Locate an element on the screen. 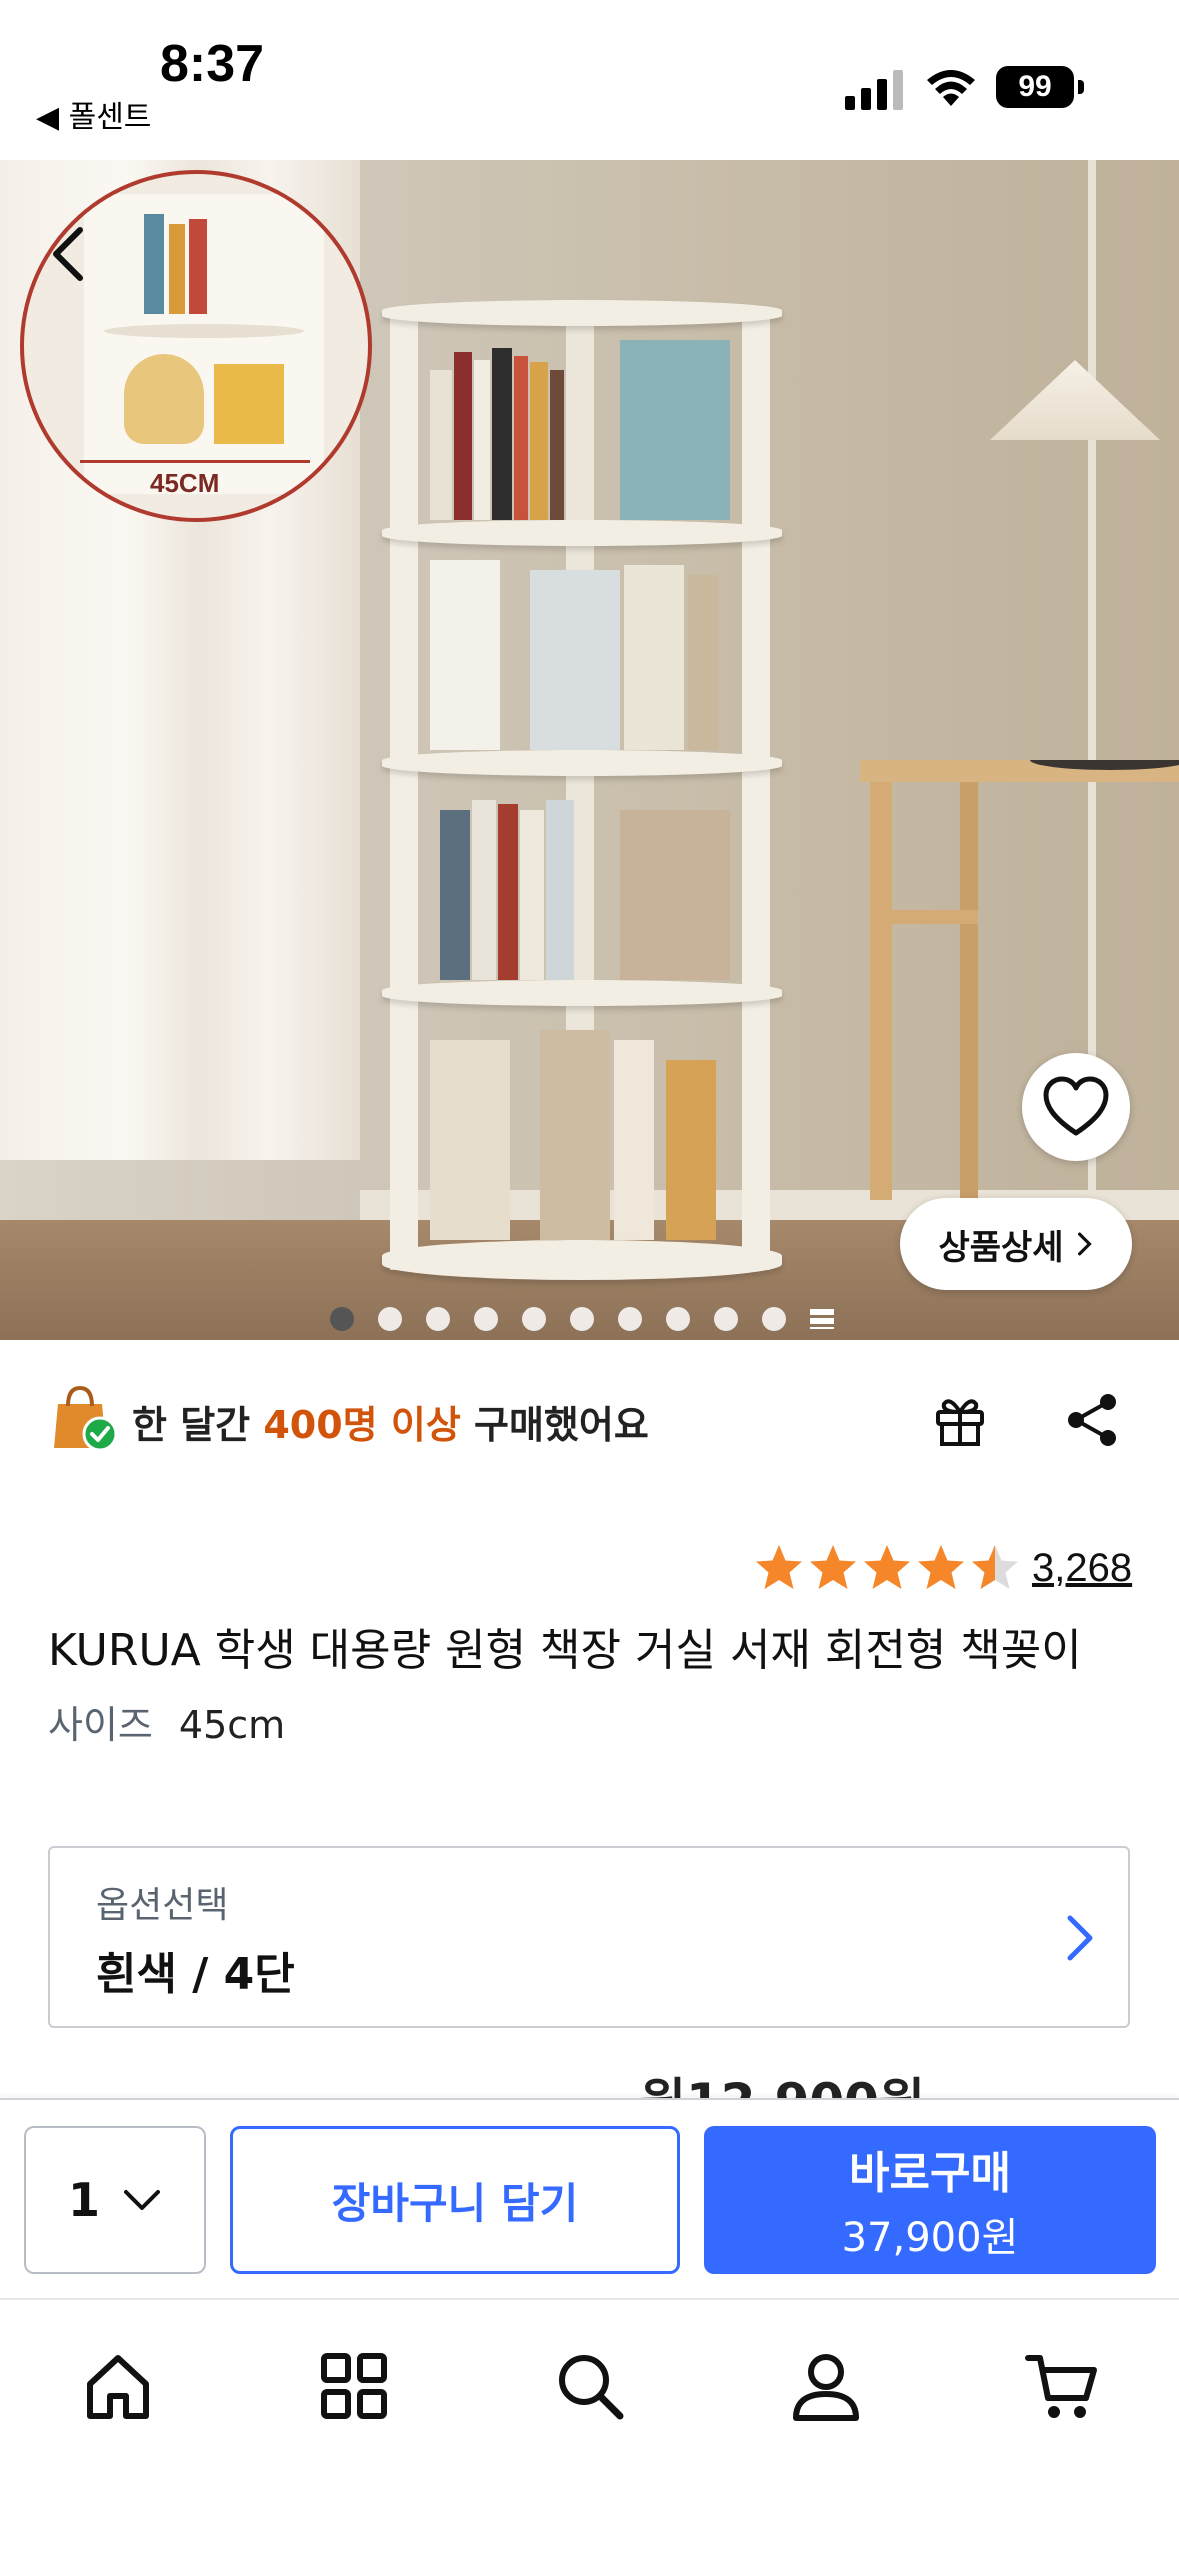 This screenshot has height=2556, width=1179. add-to-cart-label: 장바구니 담기 is located at coordinates (455, 2203).